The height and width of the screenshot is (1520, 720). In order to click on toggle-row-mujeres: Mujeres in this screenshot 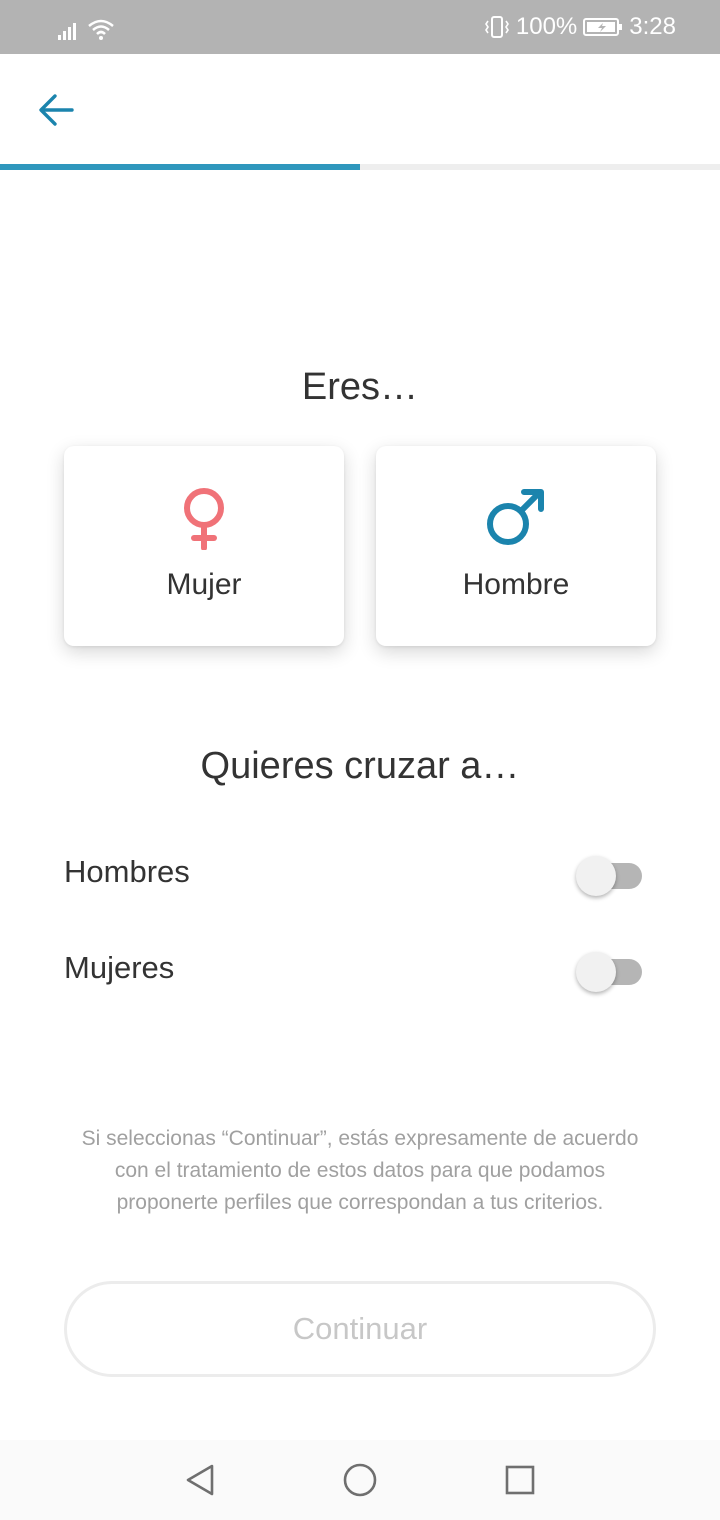, I will do `click(360, 968)`.